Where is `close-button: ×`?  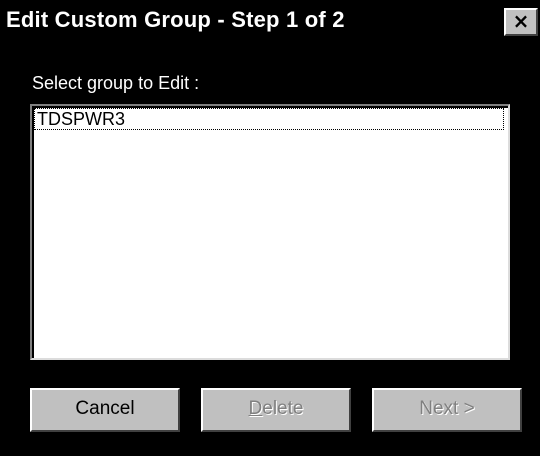
close-button: × is located at coordinates (521, 22).